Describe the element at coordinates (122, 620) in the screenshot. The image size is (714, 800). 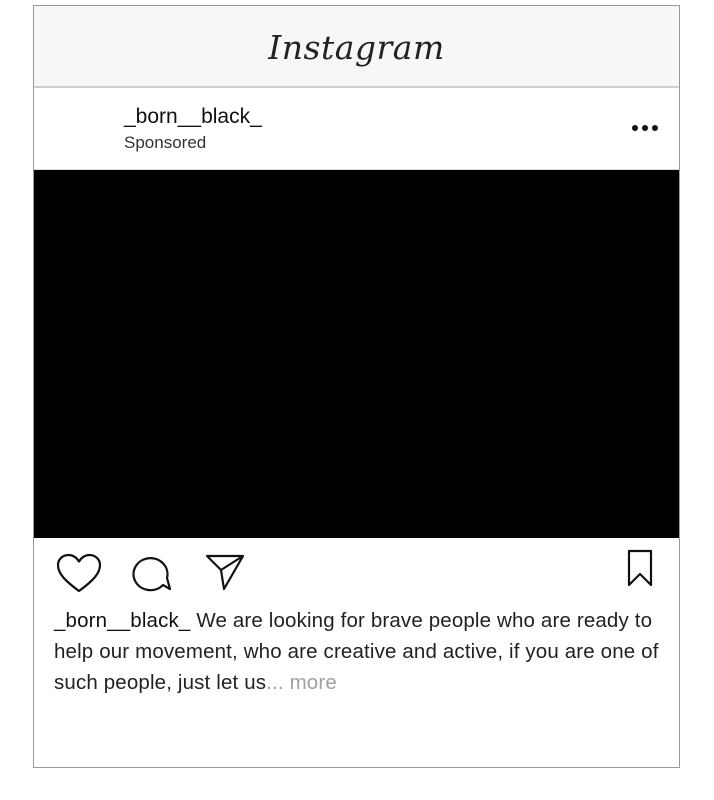
I see `caption-username: _born__black_` at that location.